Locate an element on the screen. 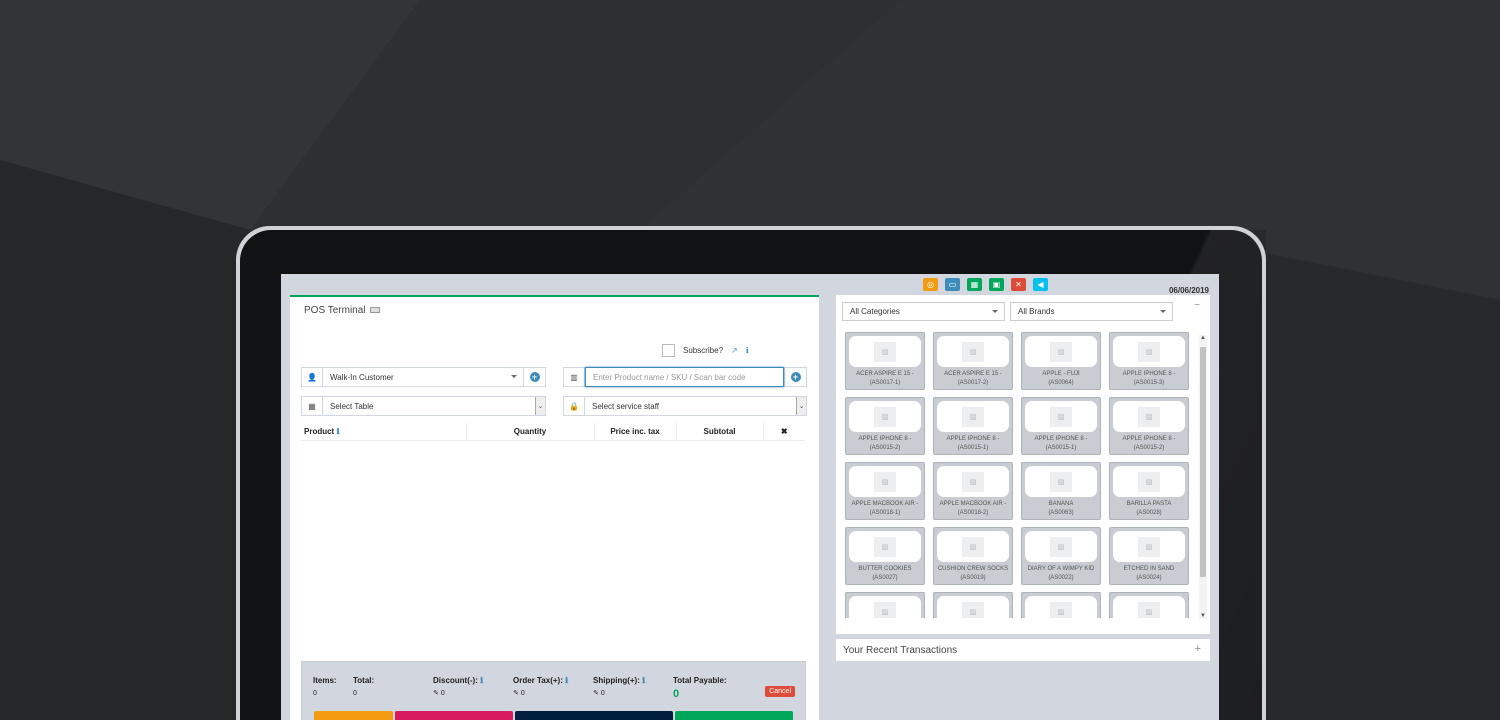 The image size is (1500, 720). add-customer-button: + is located at coordinates (534, 377).